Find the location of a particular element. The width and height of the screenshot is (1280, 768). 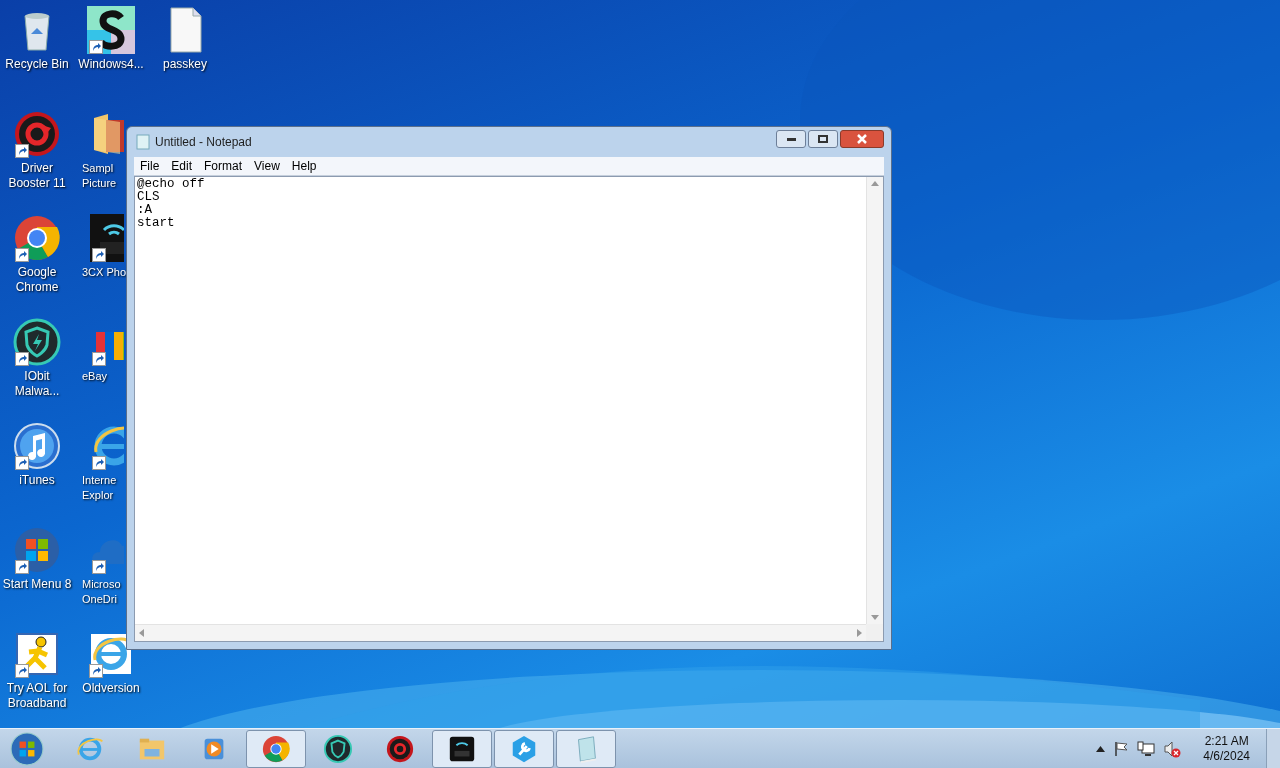

icon-label: Recycle Bin is located at coordinates (37, 64).